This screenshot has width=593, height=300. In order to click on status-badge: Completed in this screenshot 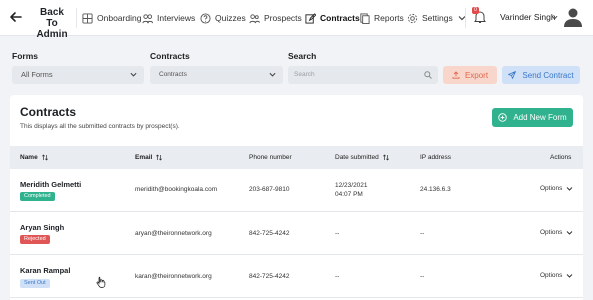, I will do `click(37, 196)`.